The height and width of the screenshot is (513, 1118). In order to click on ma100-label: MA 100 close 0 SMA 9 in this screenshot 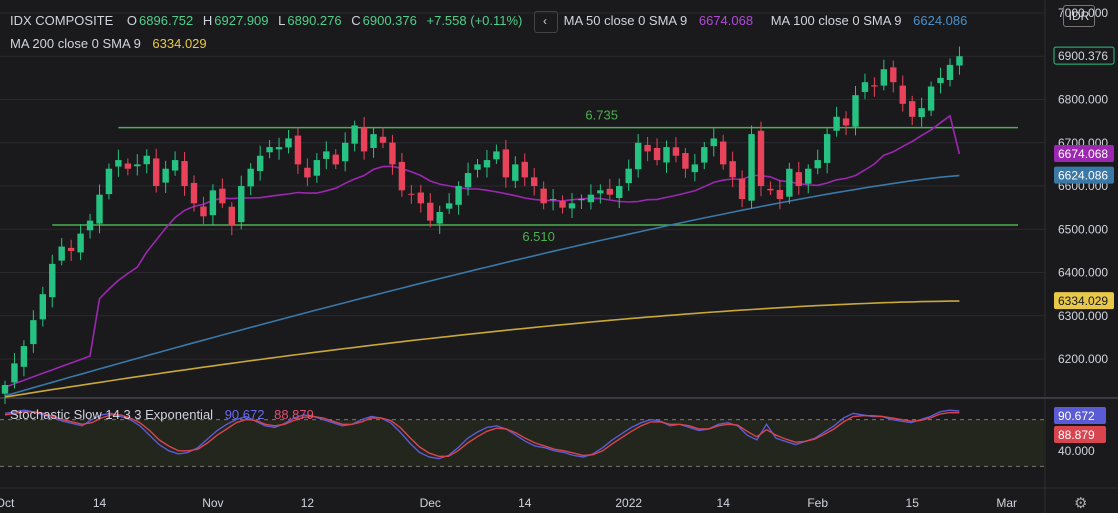, I will do `click(836, 21)`.